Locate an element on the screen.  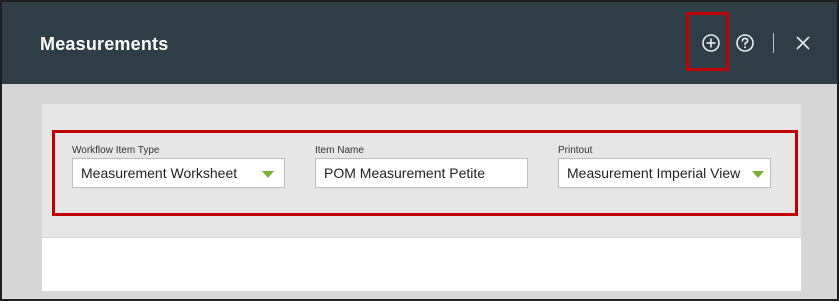
close-icon is located at coordinates (803, 43).